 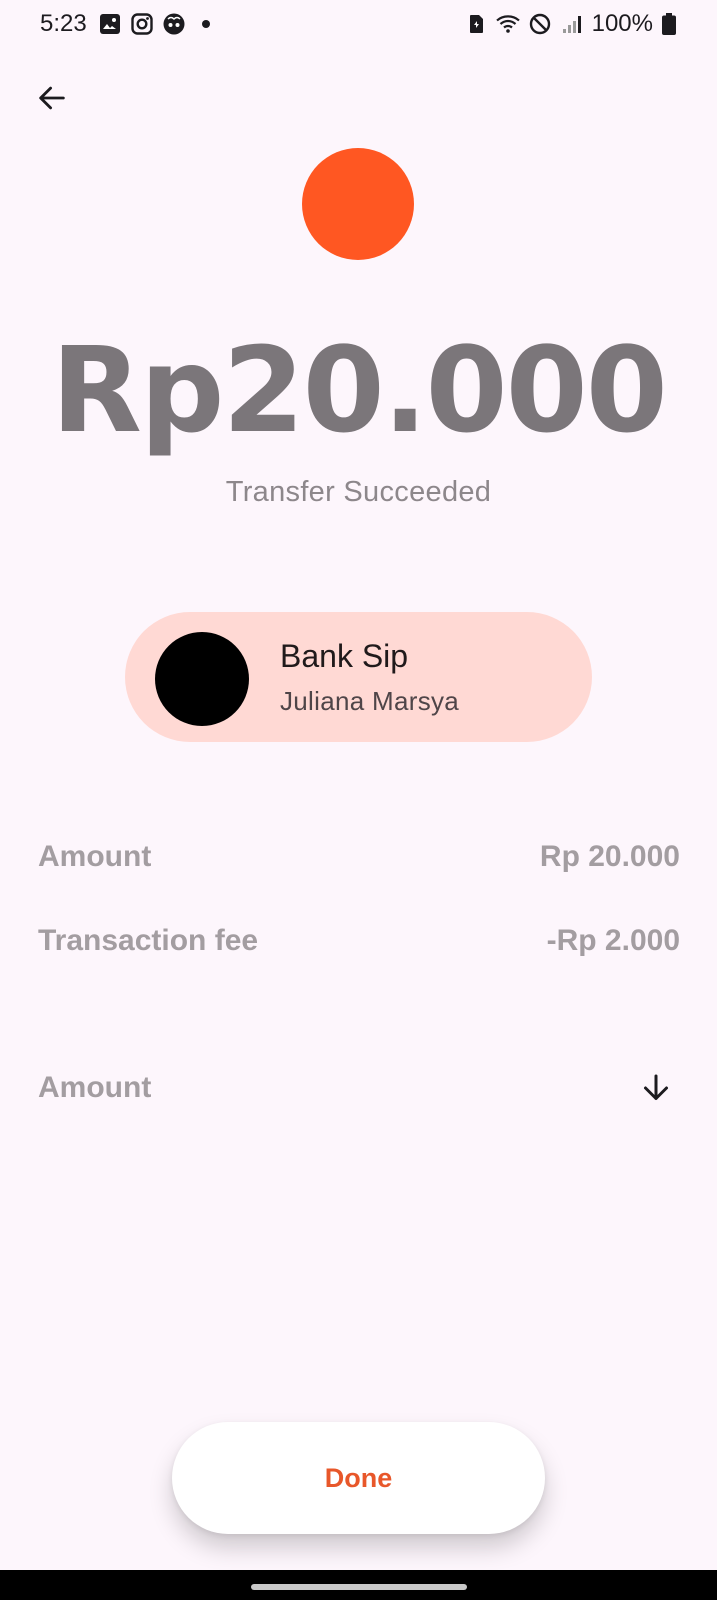 I want to click on system-status: 100%, so click(x=570, y=24).